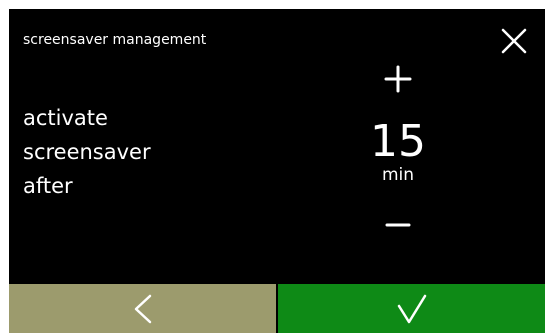 The image size is (545, 333). I want to click on footer-bar, so click(277, 308).